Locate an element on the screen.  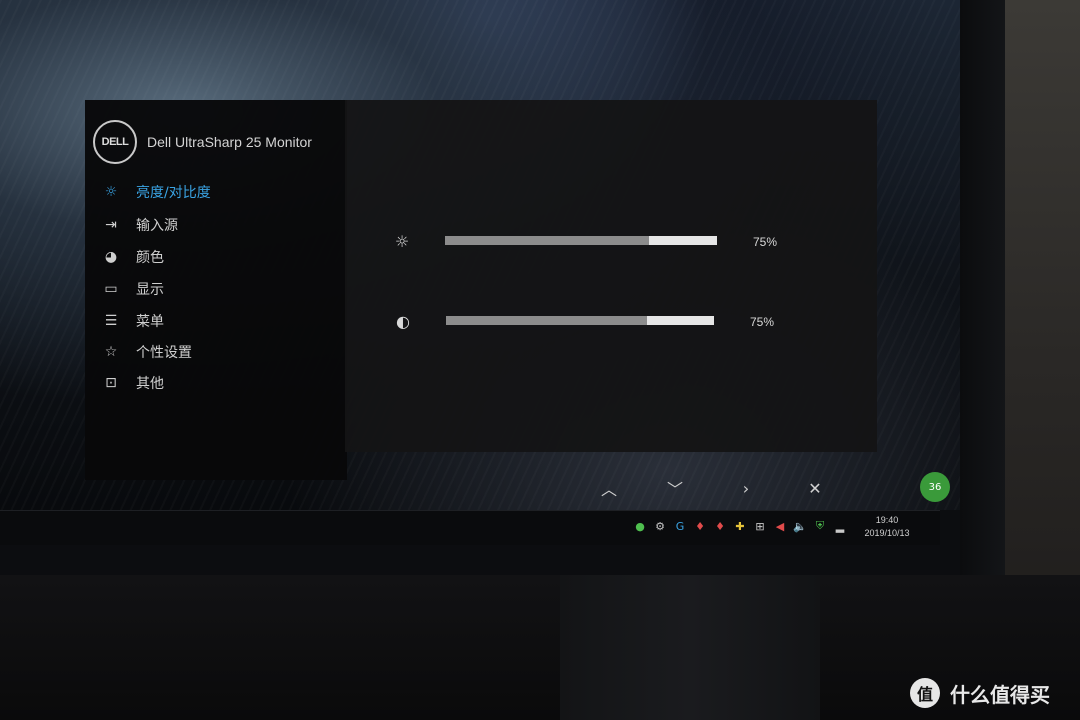
dell-logo: DELL is located at coordinates (115, 142).